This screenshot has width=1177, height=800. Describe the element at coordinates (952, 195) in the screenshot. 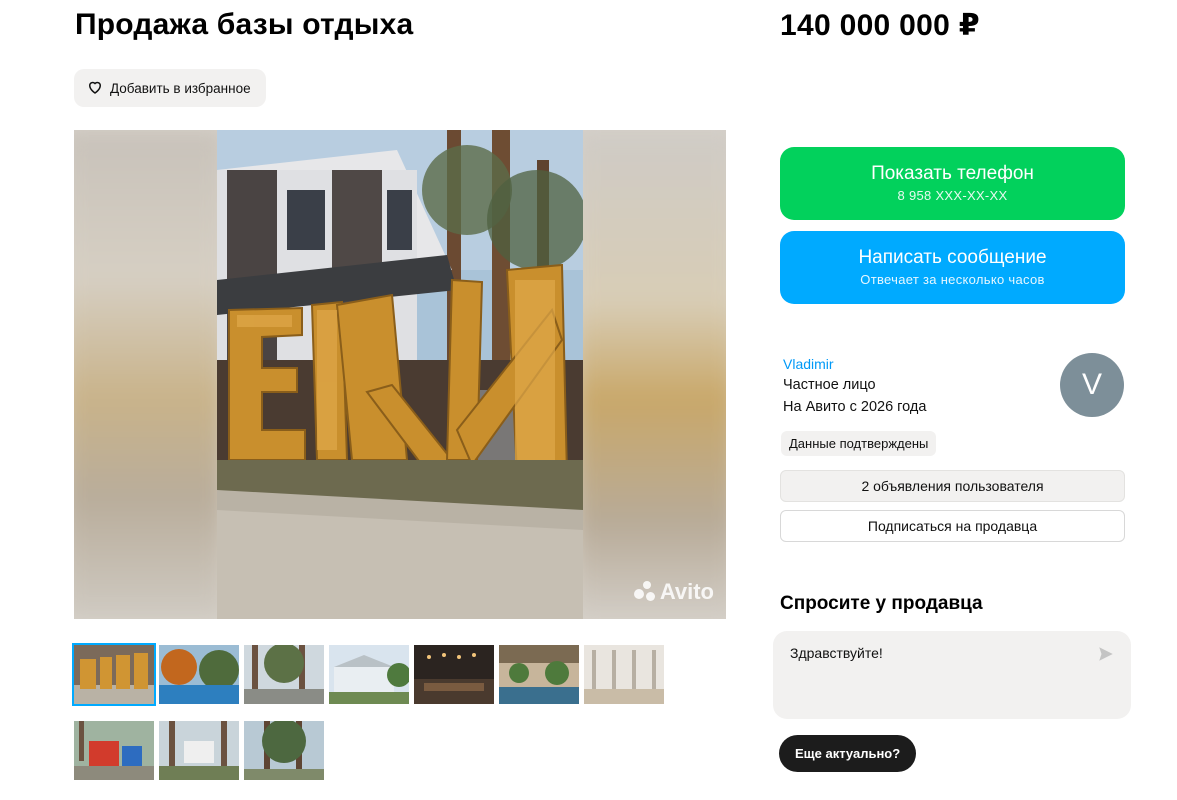

I see `phone-masked: 8 958 XXX-XX-XX` at that location.